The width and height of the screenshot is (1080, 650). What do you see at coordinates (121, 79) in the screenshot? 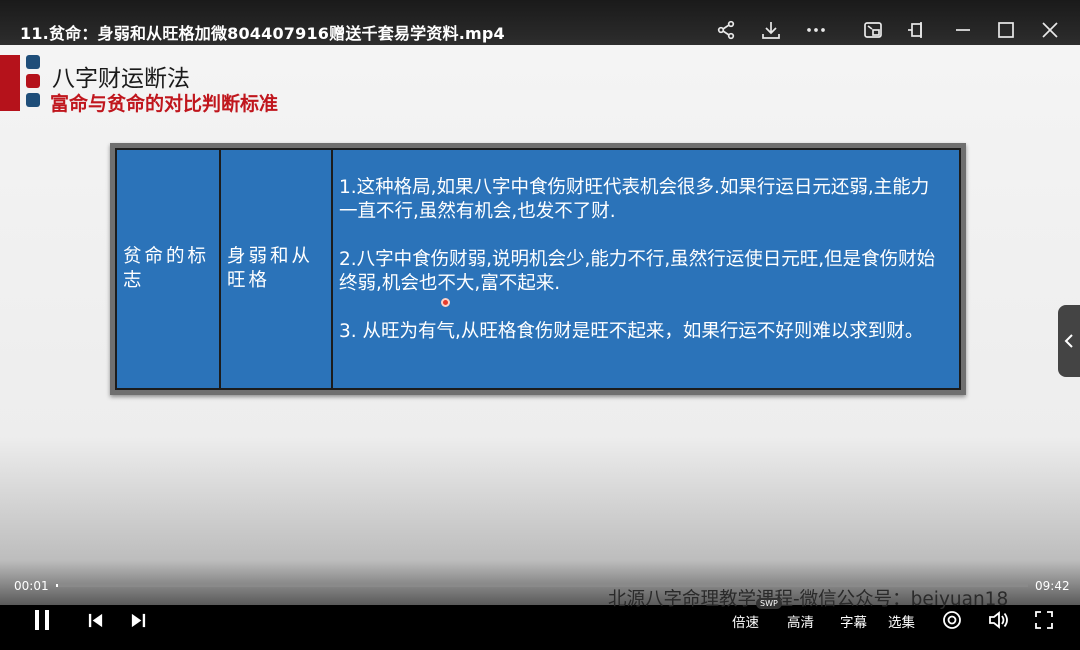
I see `slide-heading: 八字财运断法` at bounding box center [121, 79].